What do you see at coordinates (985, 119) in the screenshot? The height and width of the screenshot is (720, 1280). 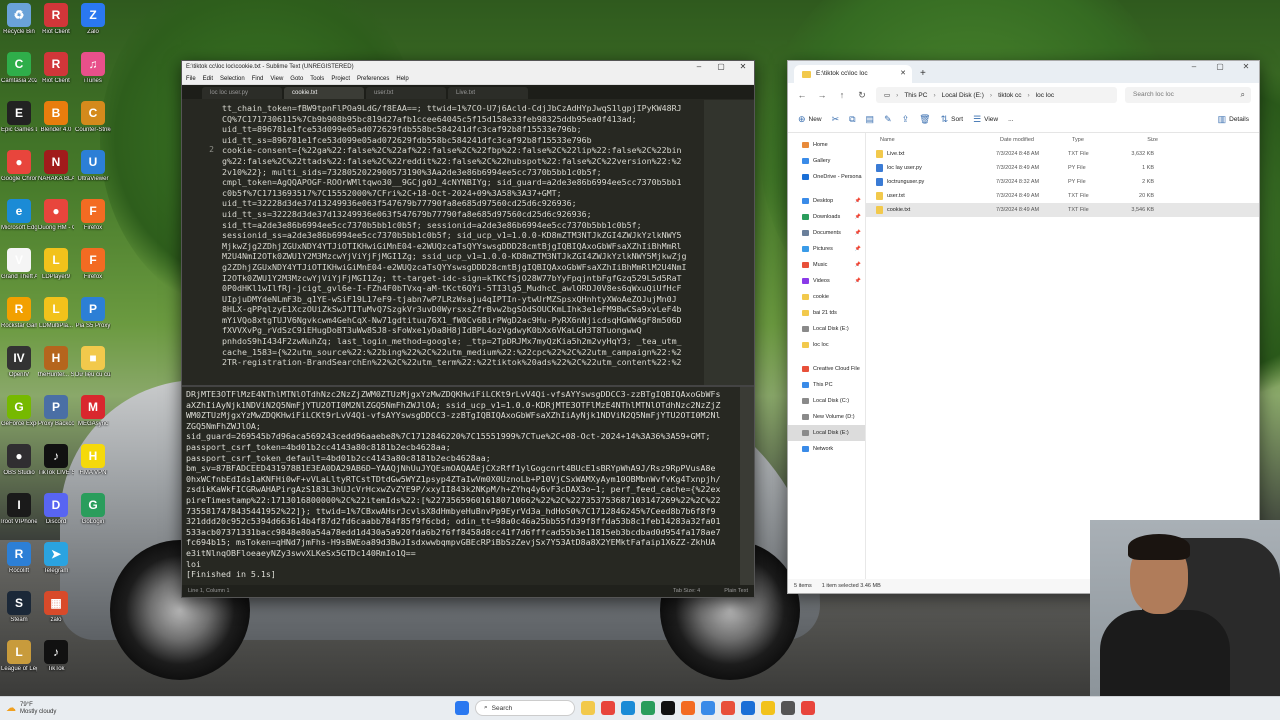 I see `view-button: ☰ View` at bounding box center [985, 119].